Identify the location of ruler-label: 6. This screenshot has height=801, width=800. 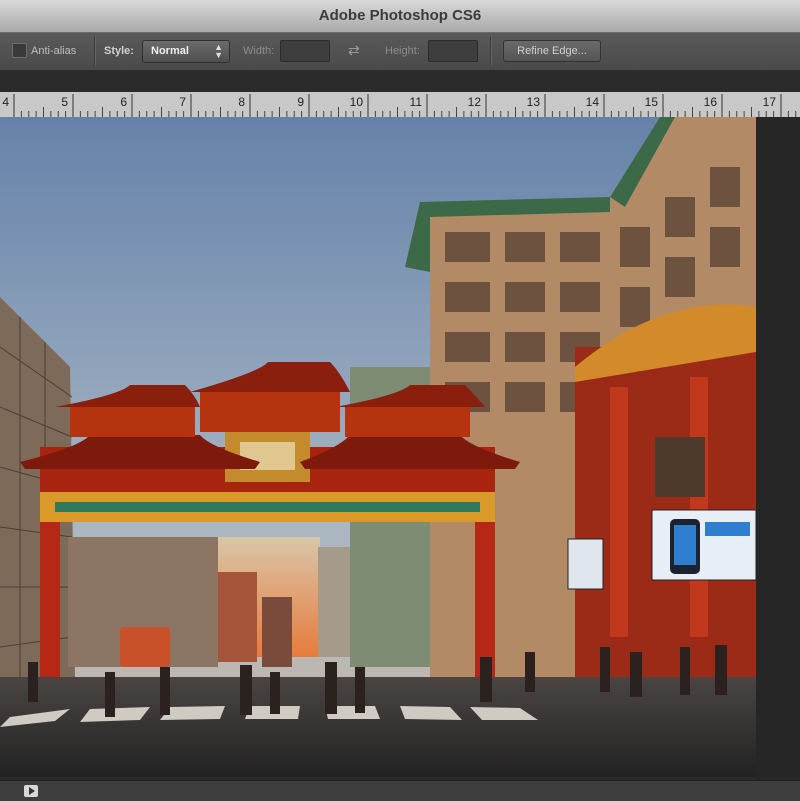
(123, 102).